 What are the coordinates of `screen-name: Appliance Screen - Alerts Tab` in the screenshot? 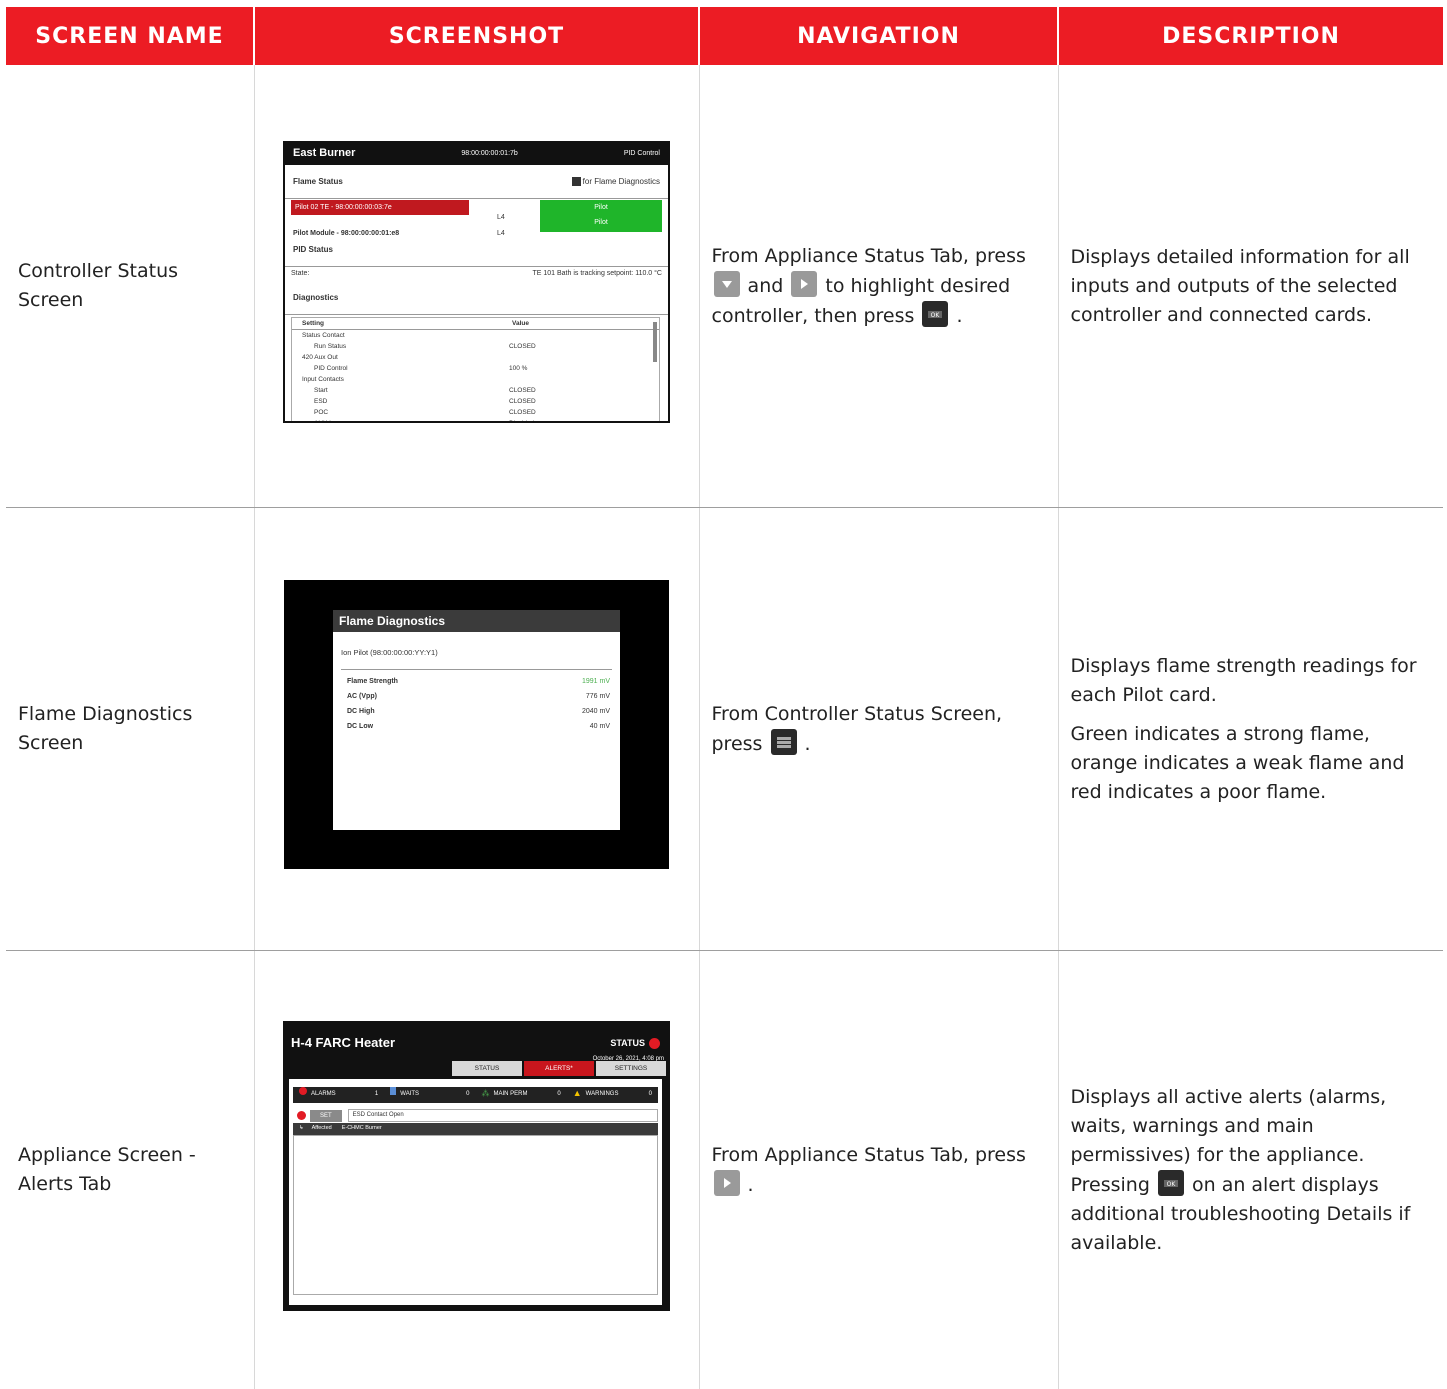 It's located at (107, 1169).